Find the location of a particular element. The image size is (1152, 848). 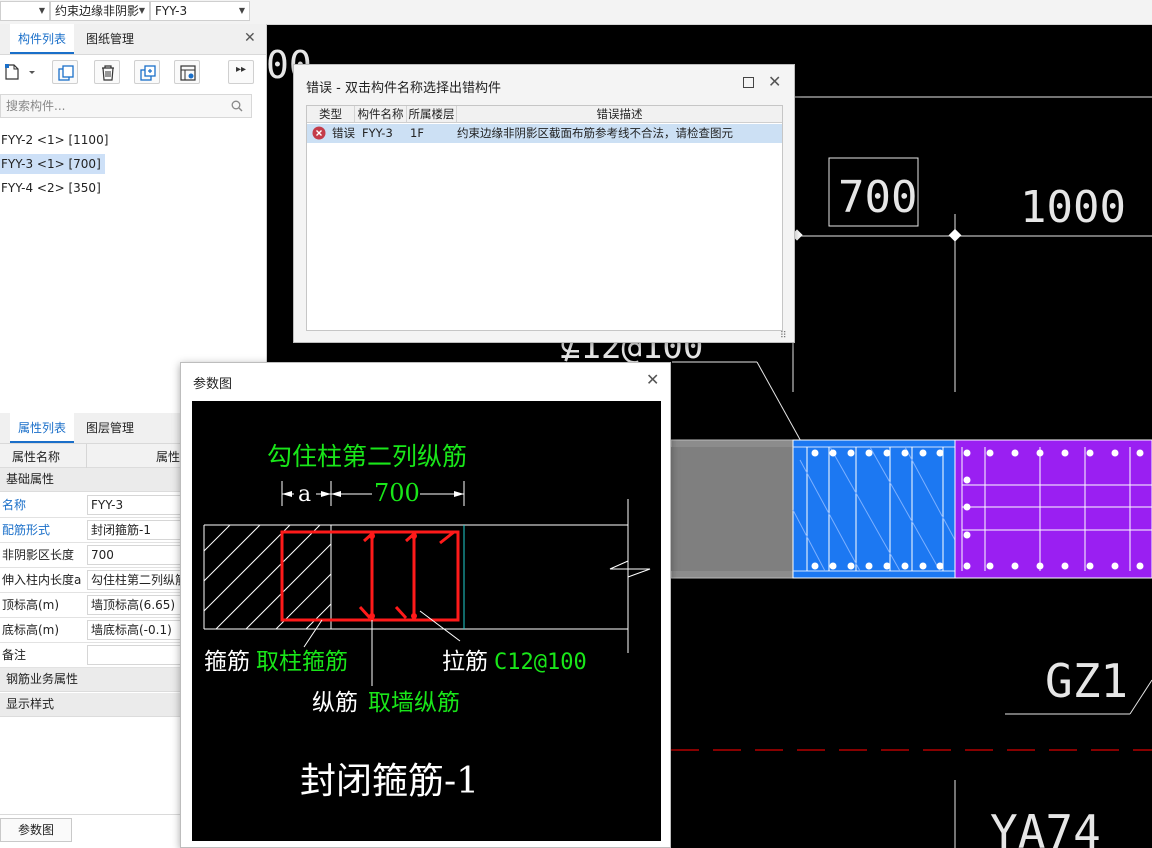

cad-label-ya74: YA74 is located at coordinates (1045, 826).